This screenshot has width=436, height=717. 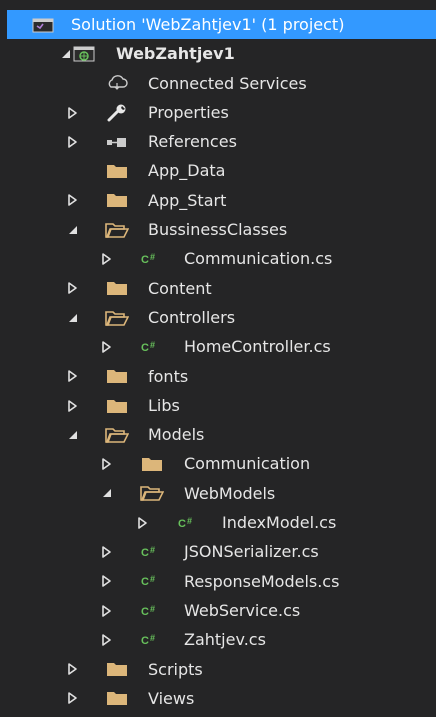 What do you see at coordinates (187, 171) in the screenshot?
I see `tree-item-label: App_Data` at bounding box center [187, 171].